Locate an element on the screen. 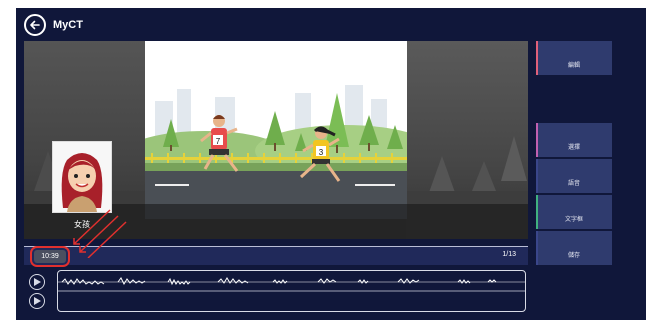 Image resolution: width=652 pixels, height=322 pixels. back-button is located at coordinates (35, 25).